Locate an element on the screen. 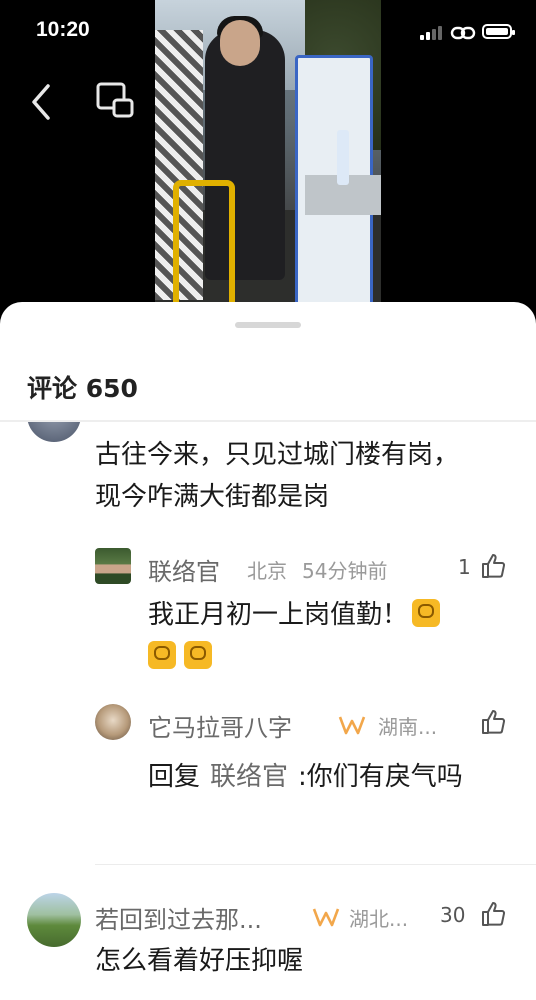 The height and width of the screenshot is (1000, 536). link-icon is located at coordinates (463, 33).